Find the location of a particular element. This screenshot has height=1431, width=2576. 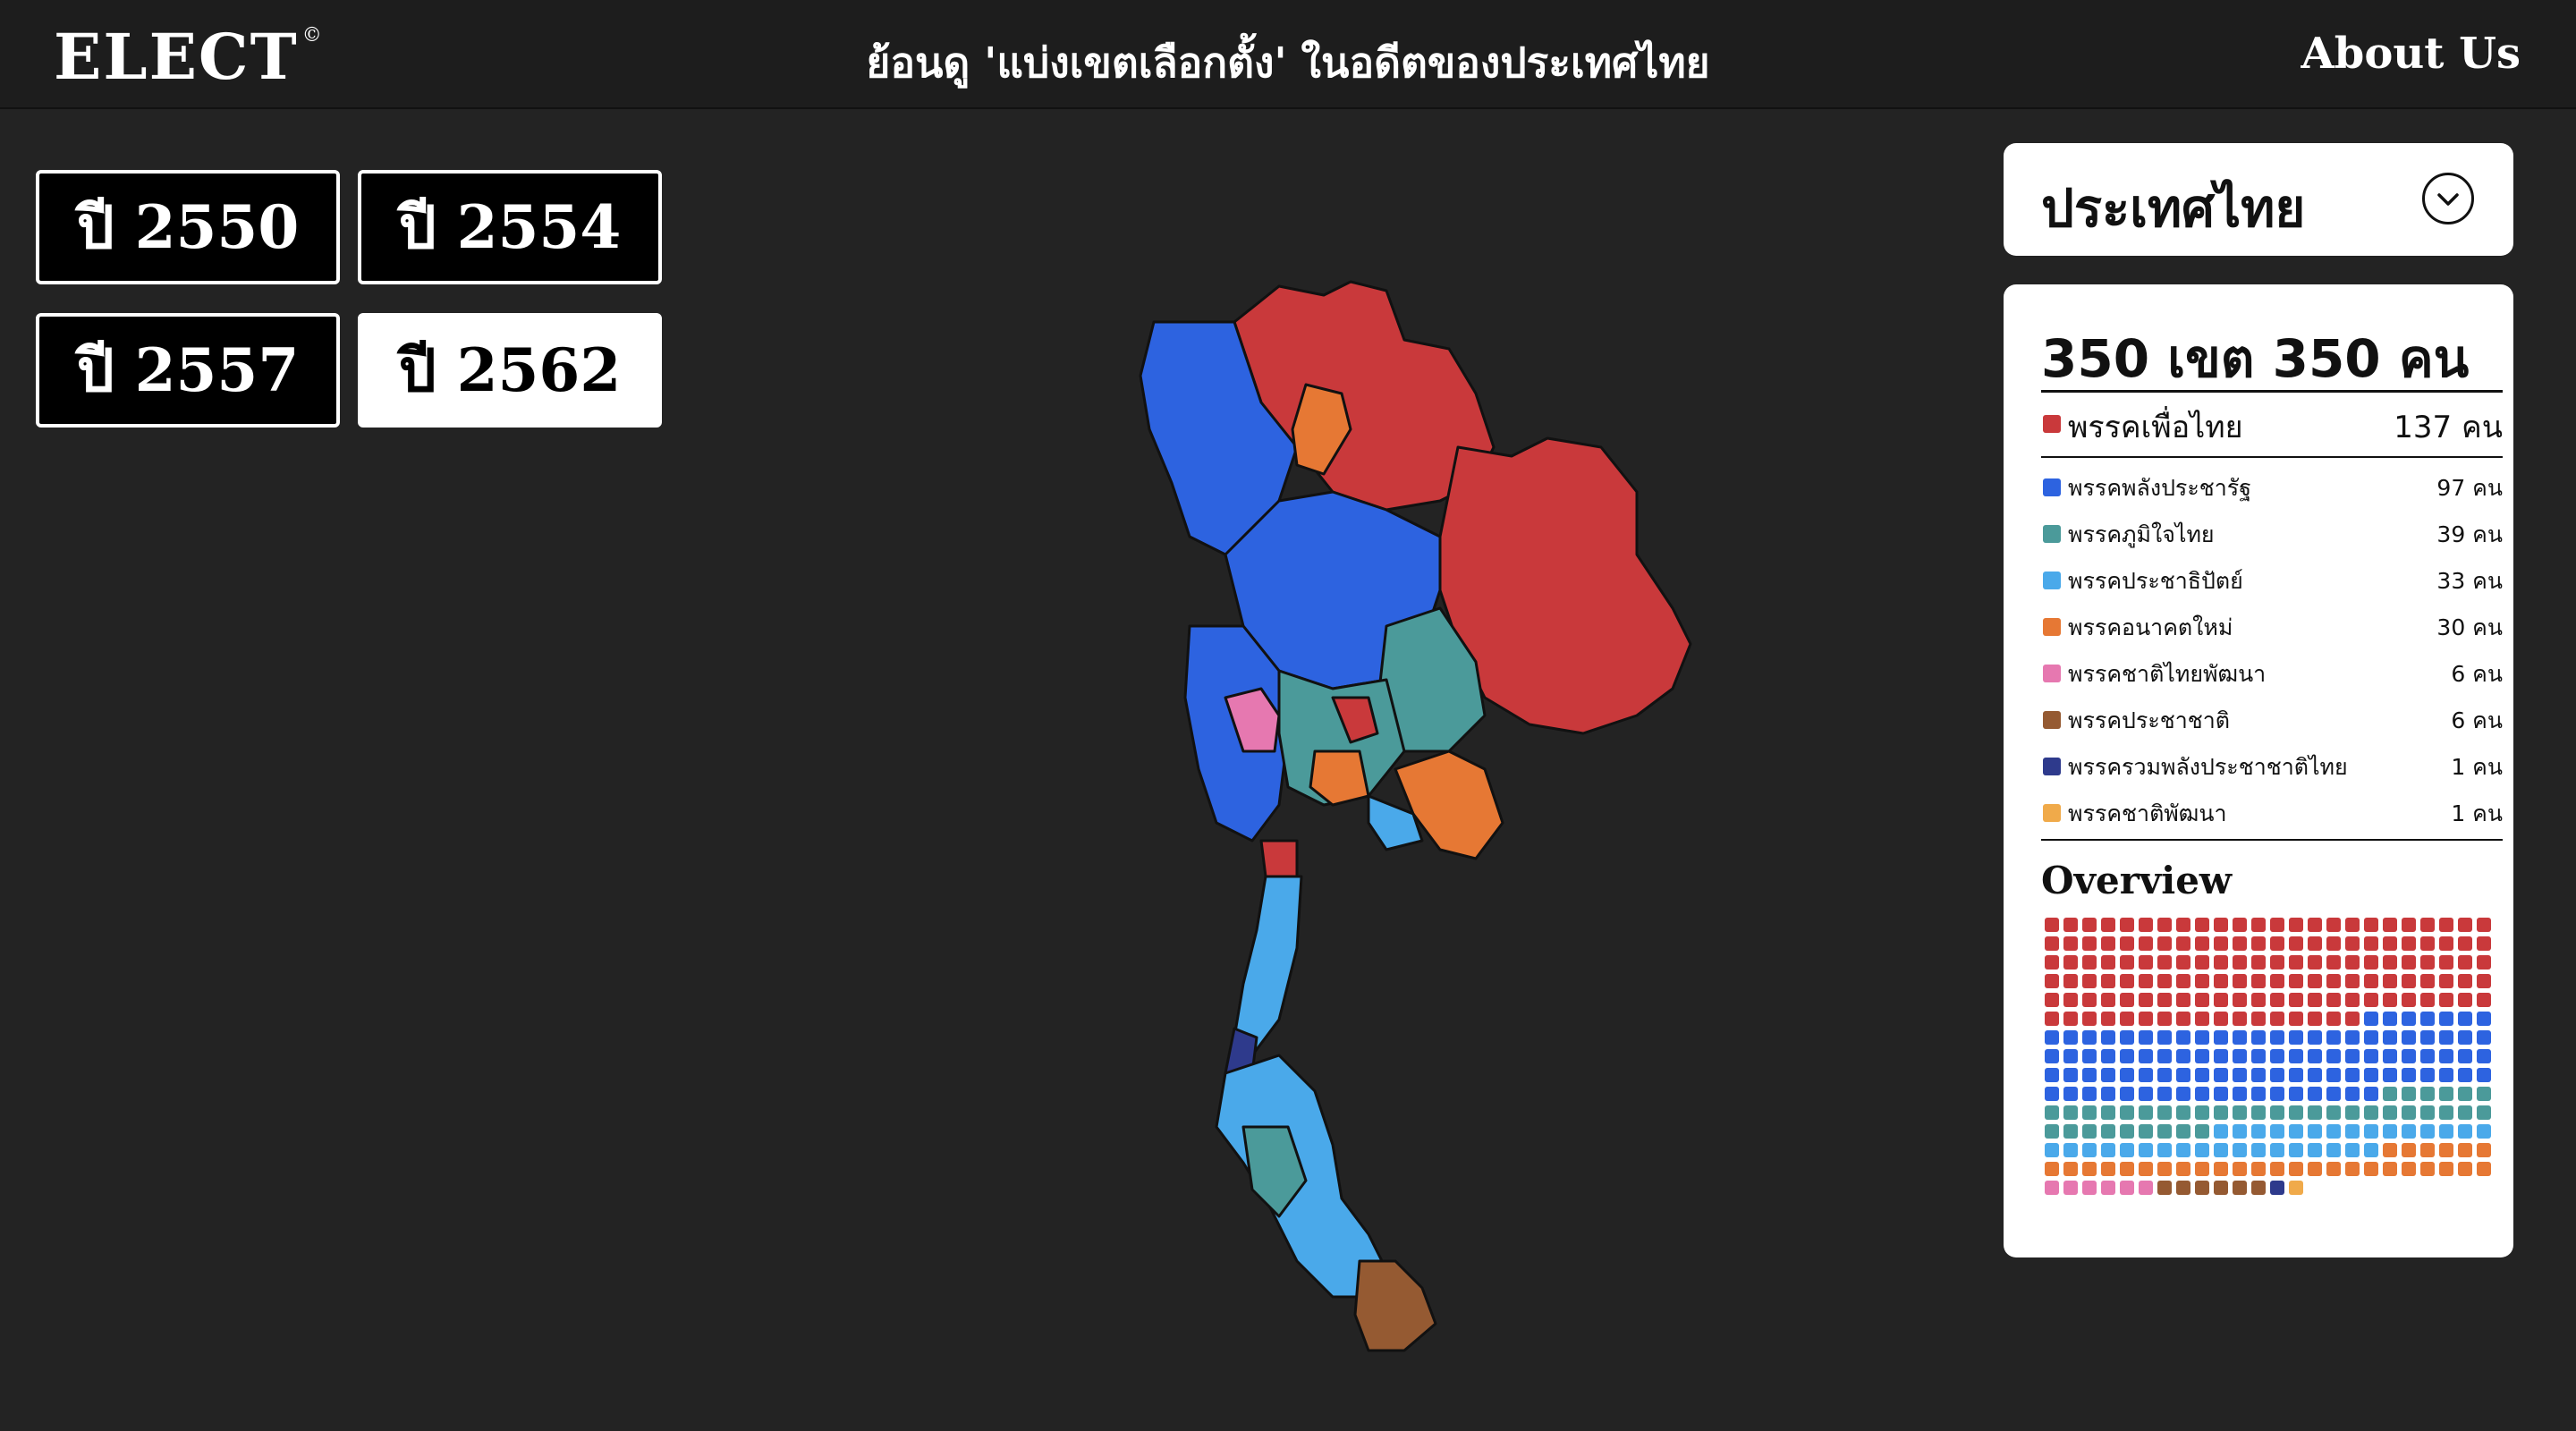

party-seat-count: 39 คน is located at coordinates (2469, 534).